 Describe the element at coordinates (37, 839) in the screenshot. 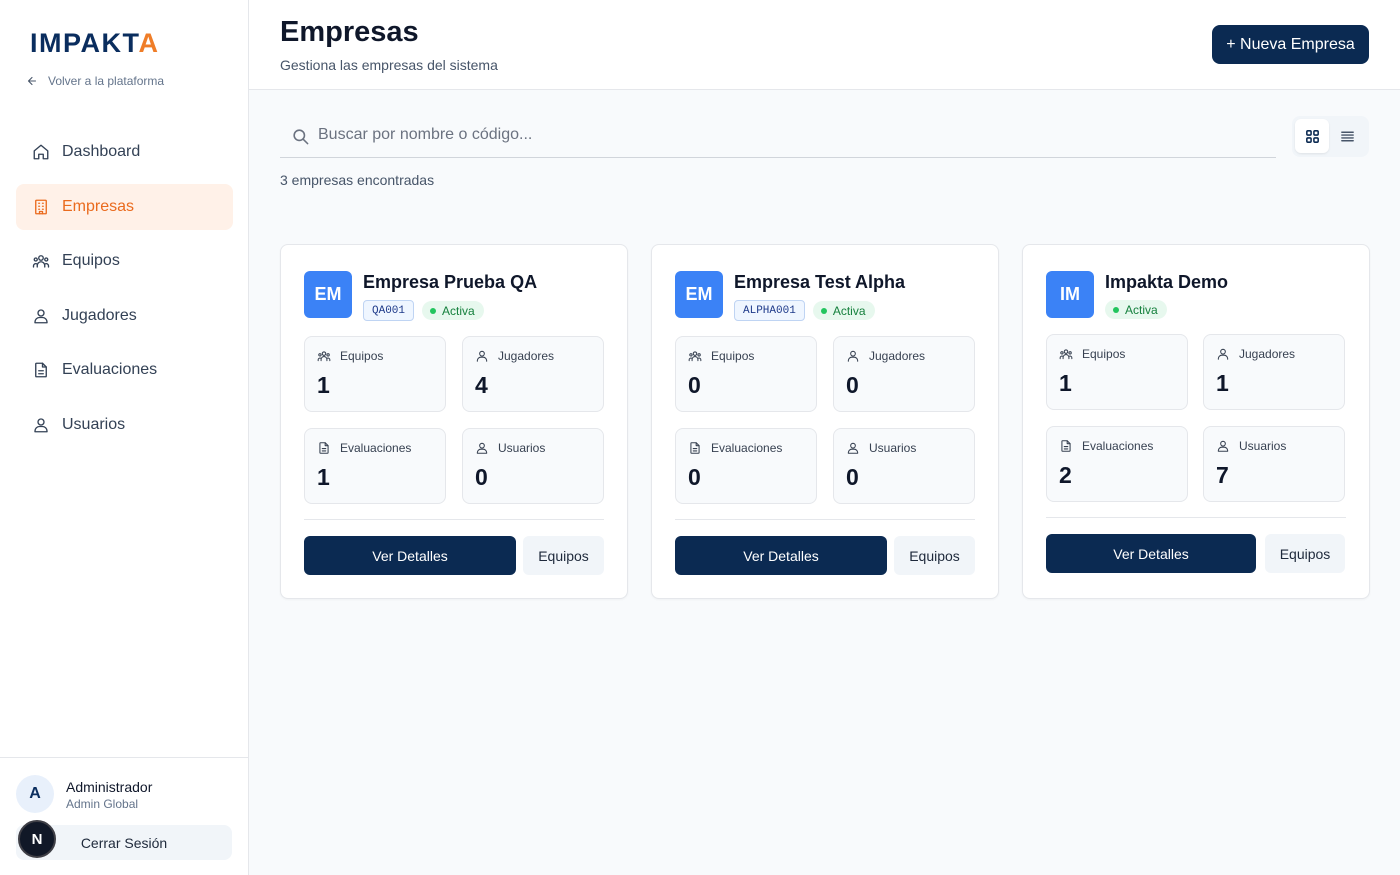

I see `dev-tools-badge: N` at that location.